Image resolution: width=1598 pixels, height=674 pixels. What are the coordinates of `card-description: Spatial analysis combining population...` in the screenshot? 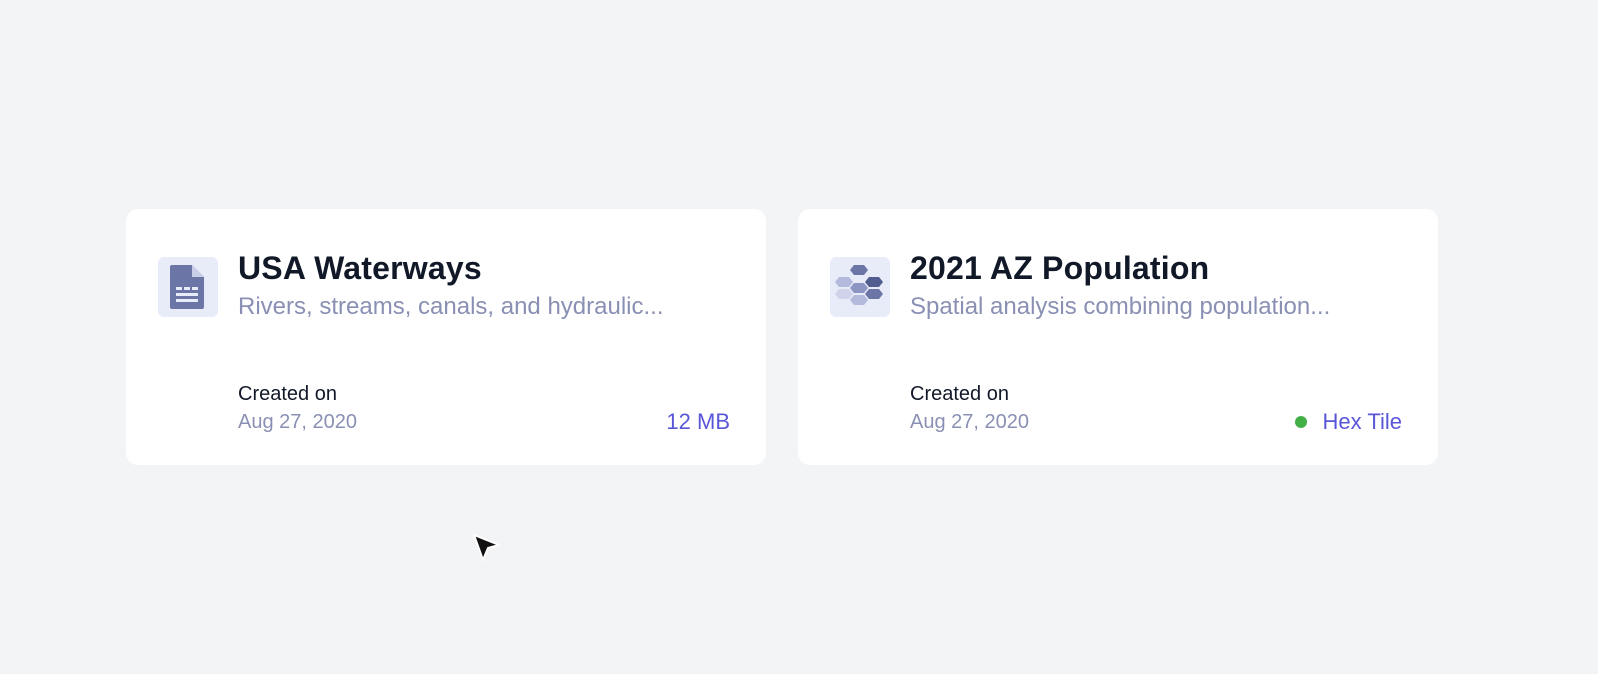 It's located at (1120, 306).